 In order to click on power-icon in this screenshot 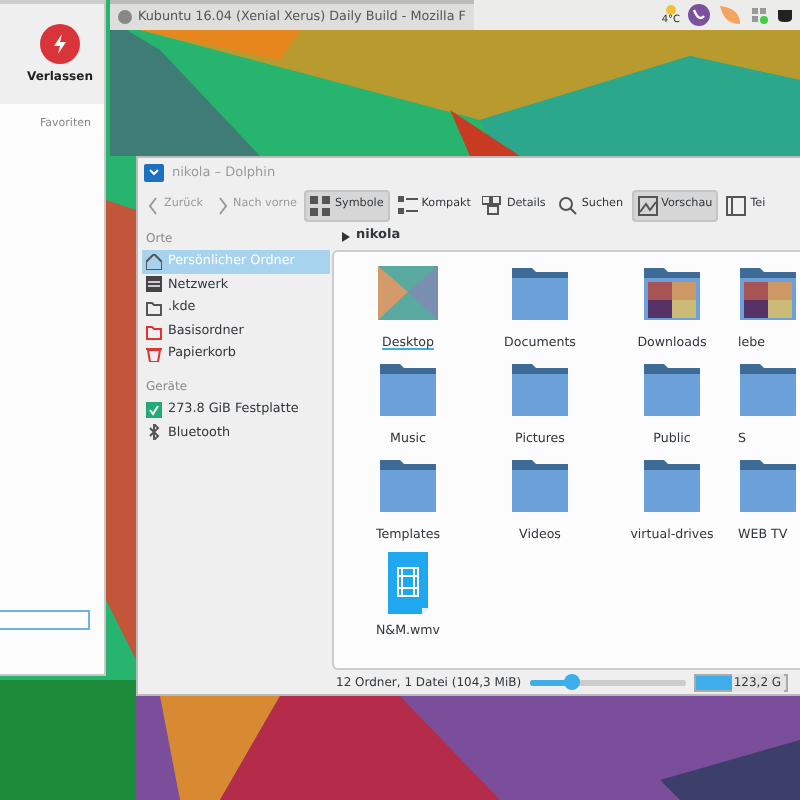, I will do `click(60, 43)`.